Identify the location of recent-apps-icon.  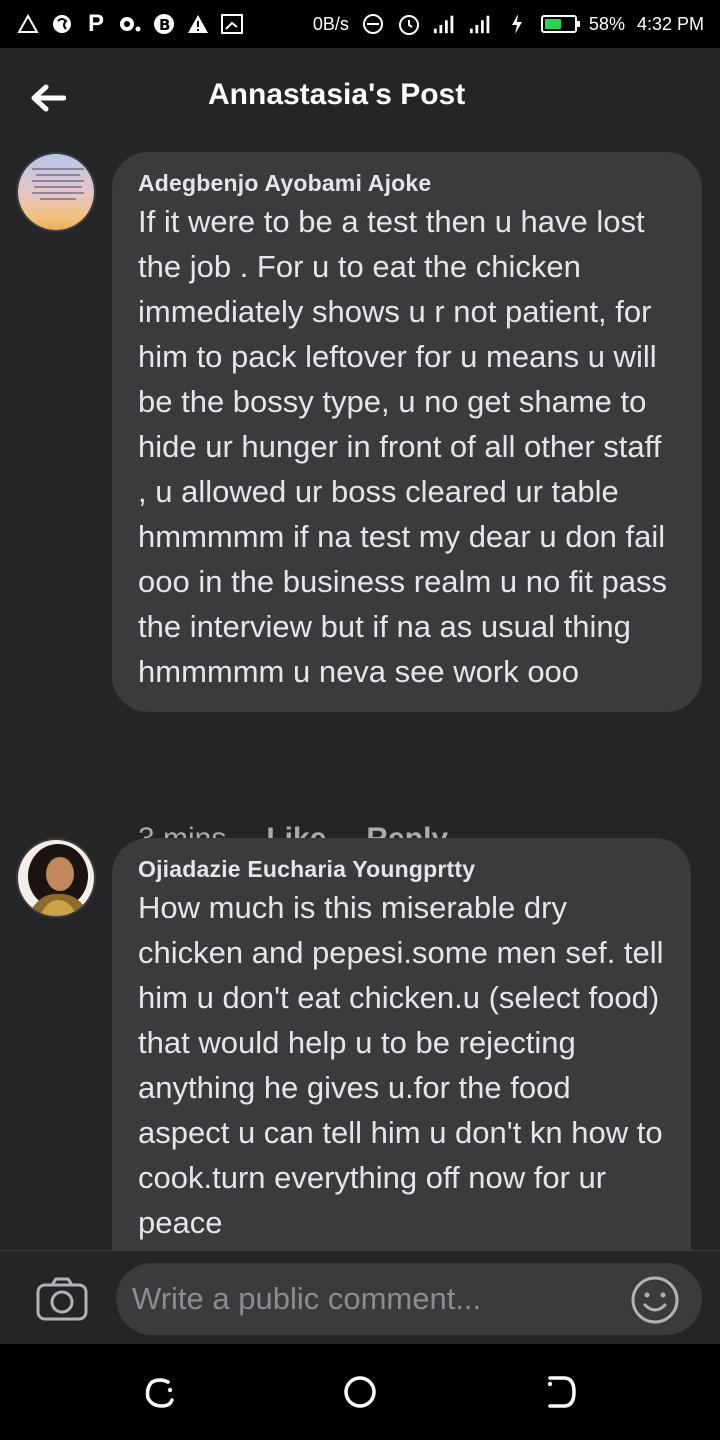
(159, 1393).